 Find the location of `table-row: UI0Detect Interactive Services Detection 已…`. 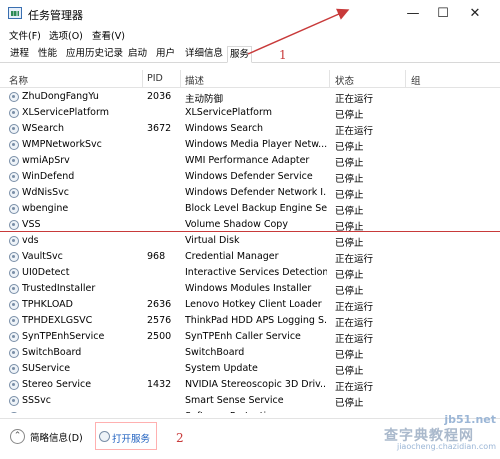

table-row: UI0Detect Interactive Services Detection 已… is located at coordinates (250, 273).